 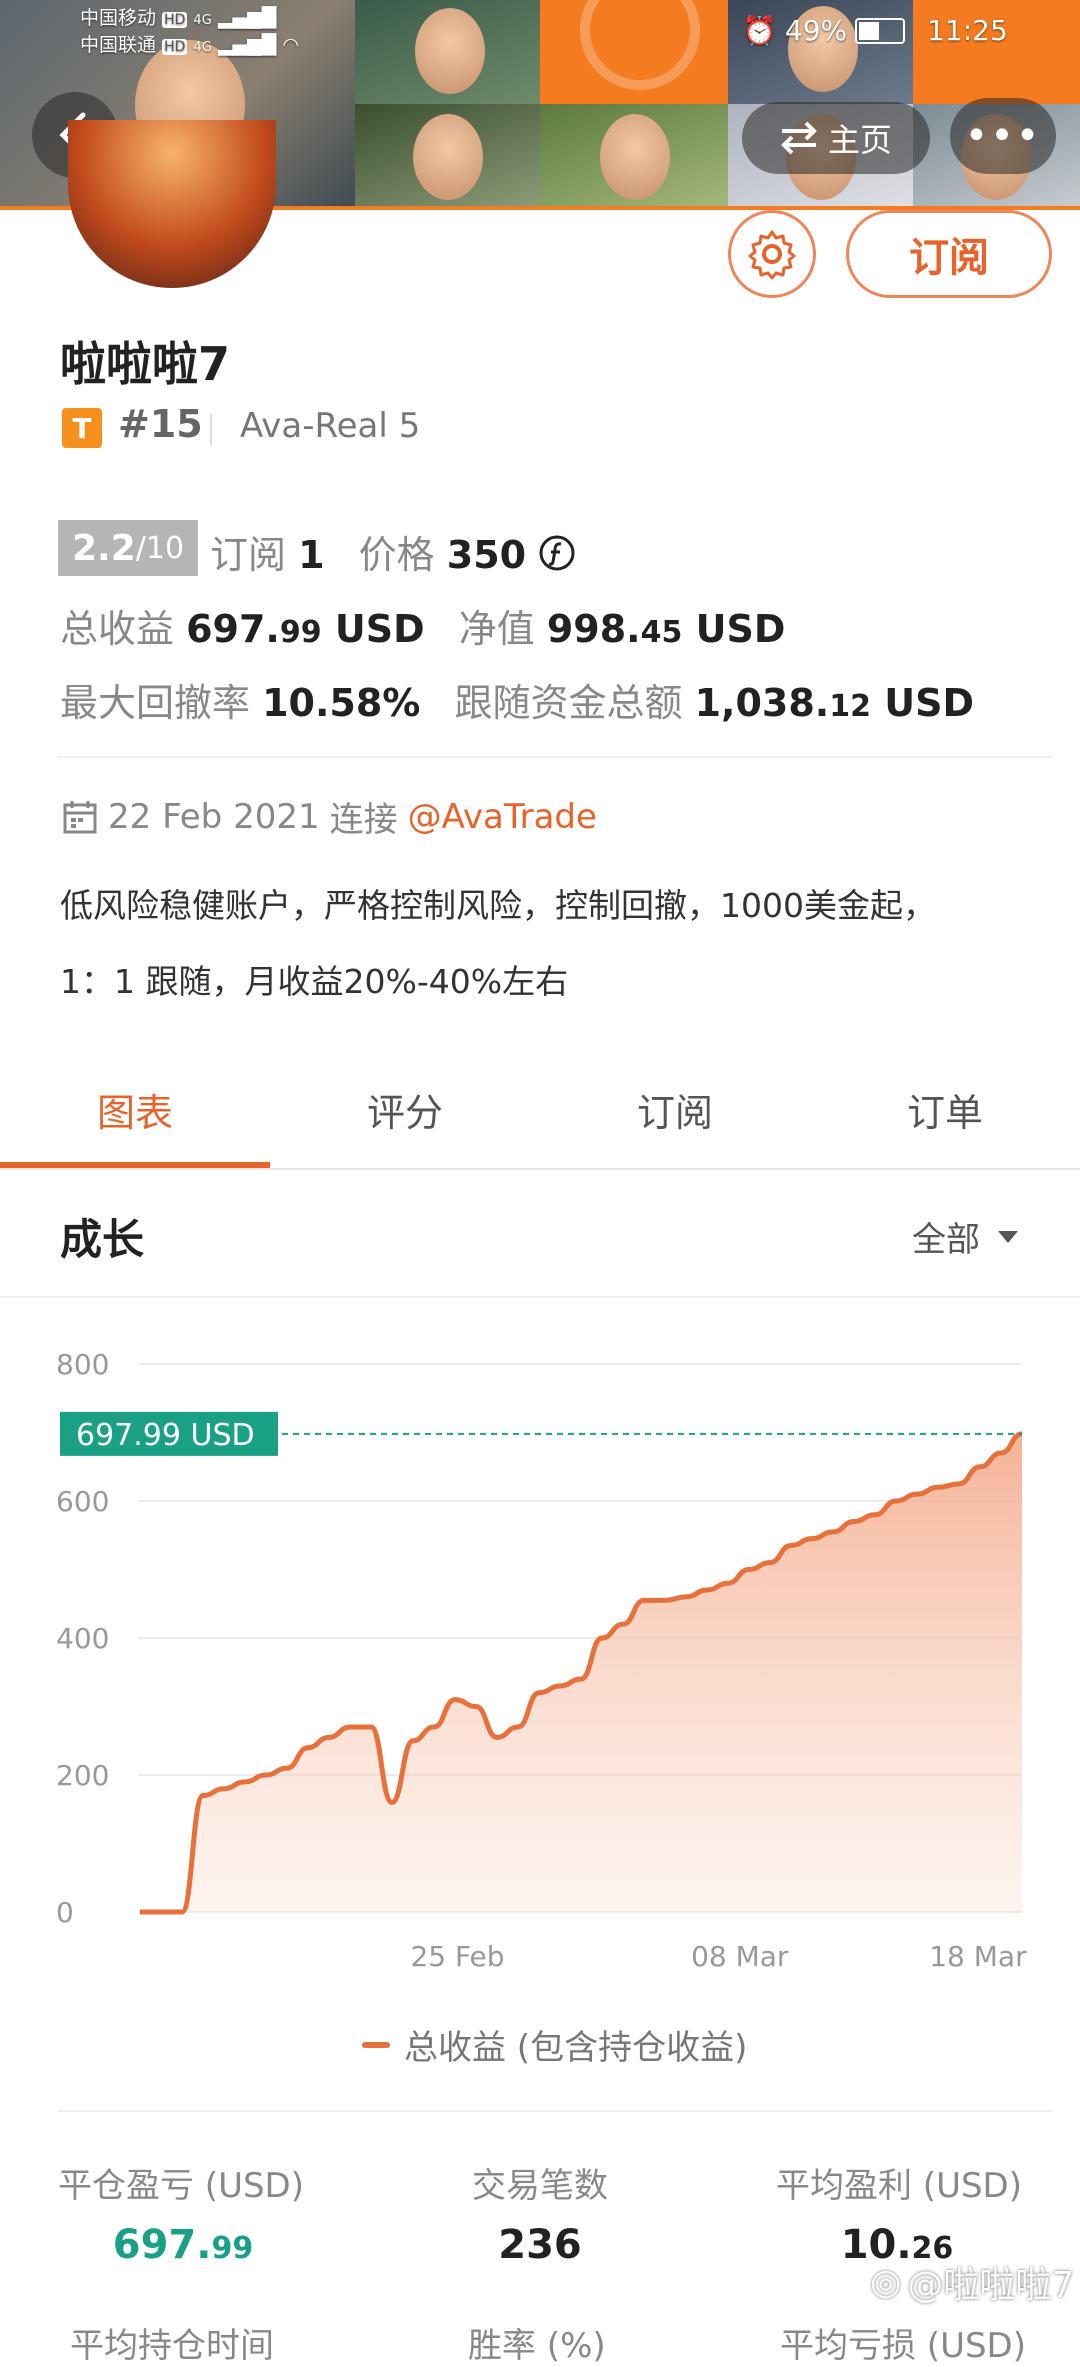 I want to click on broker-link: @AvaTrade, so click(x=502, y=817).